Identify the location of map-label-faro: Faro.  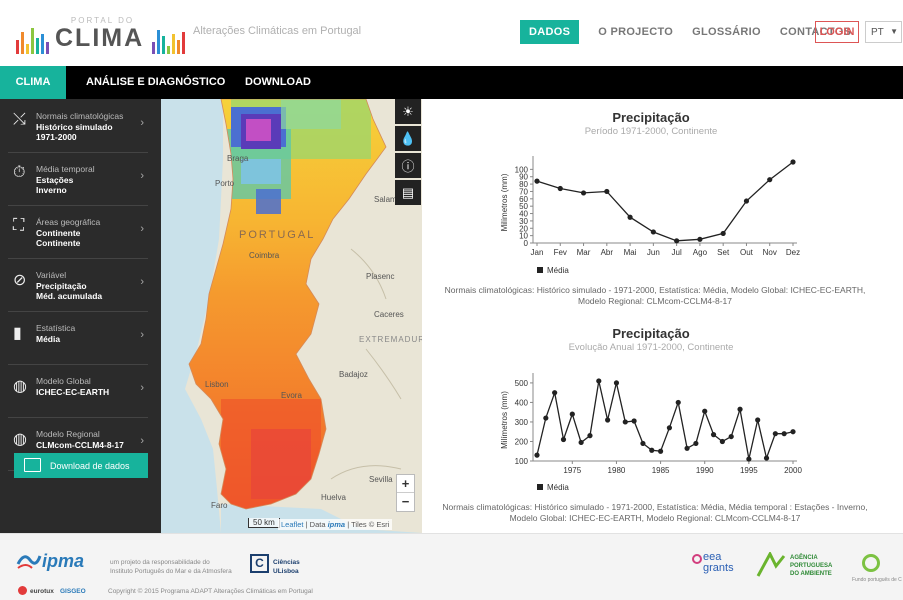
(219, 505).